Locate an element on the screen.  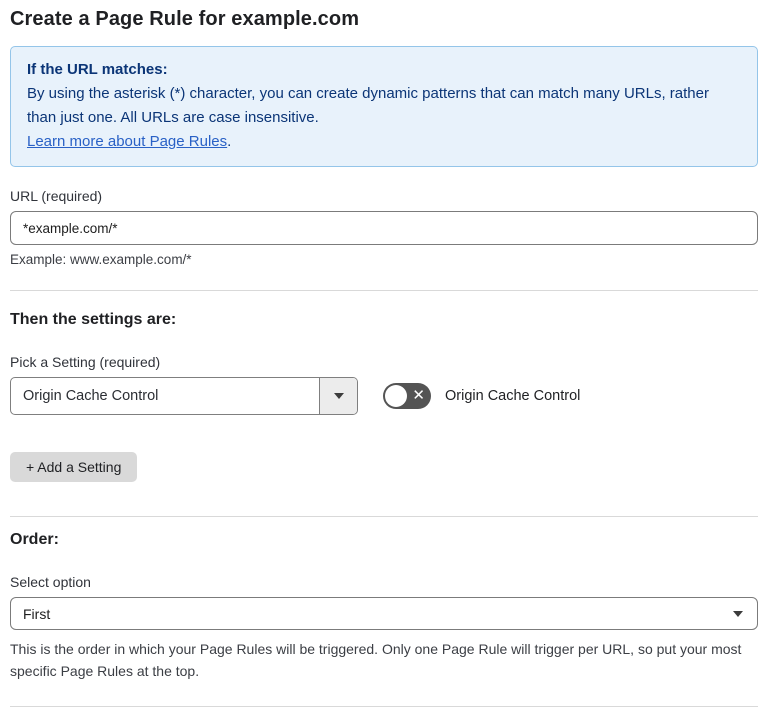
url-input is located at coordinates (384, 228).